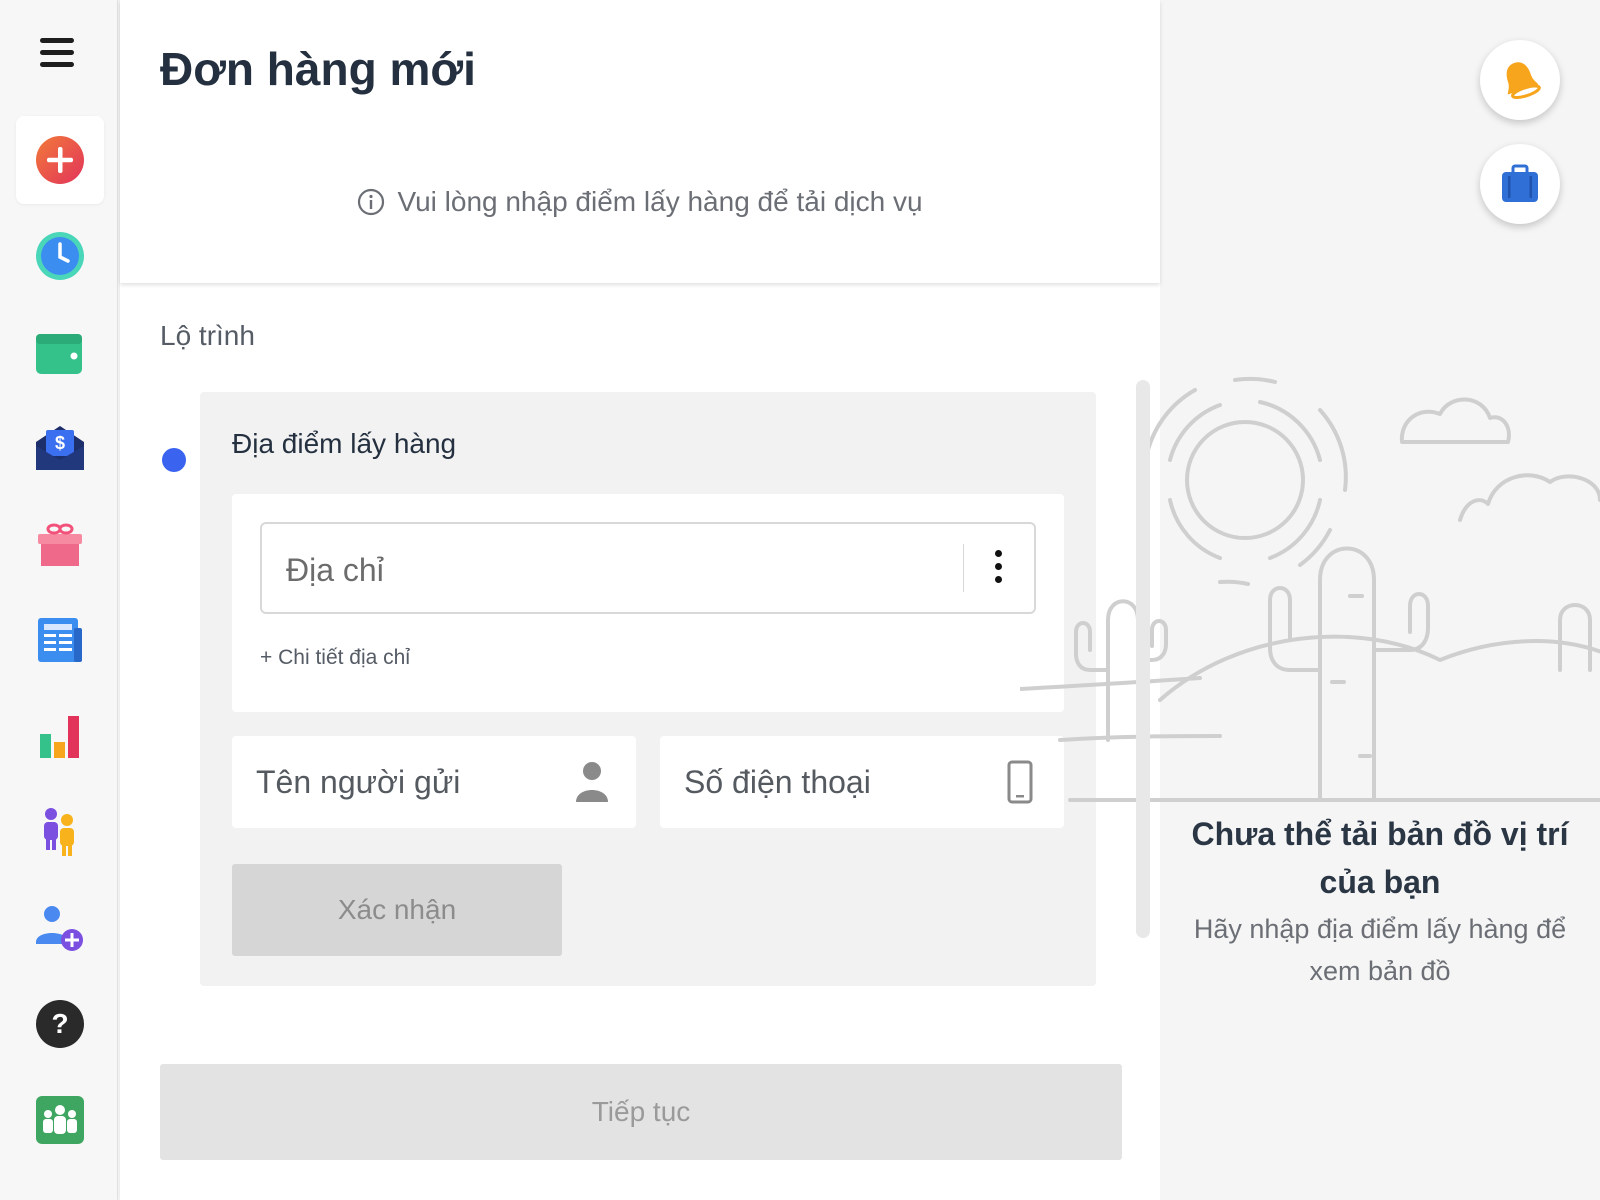 The height and width of the screenshot is (1200, 1600). I want to click on money-envelope-icon: $, so click(60, 448).